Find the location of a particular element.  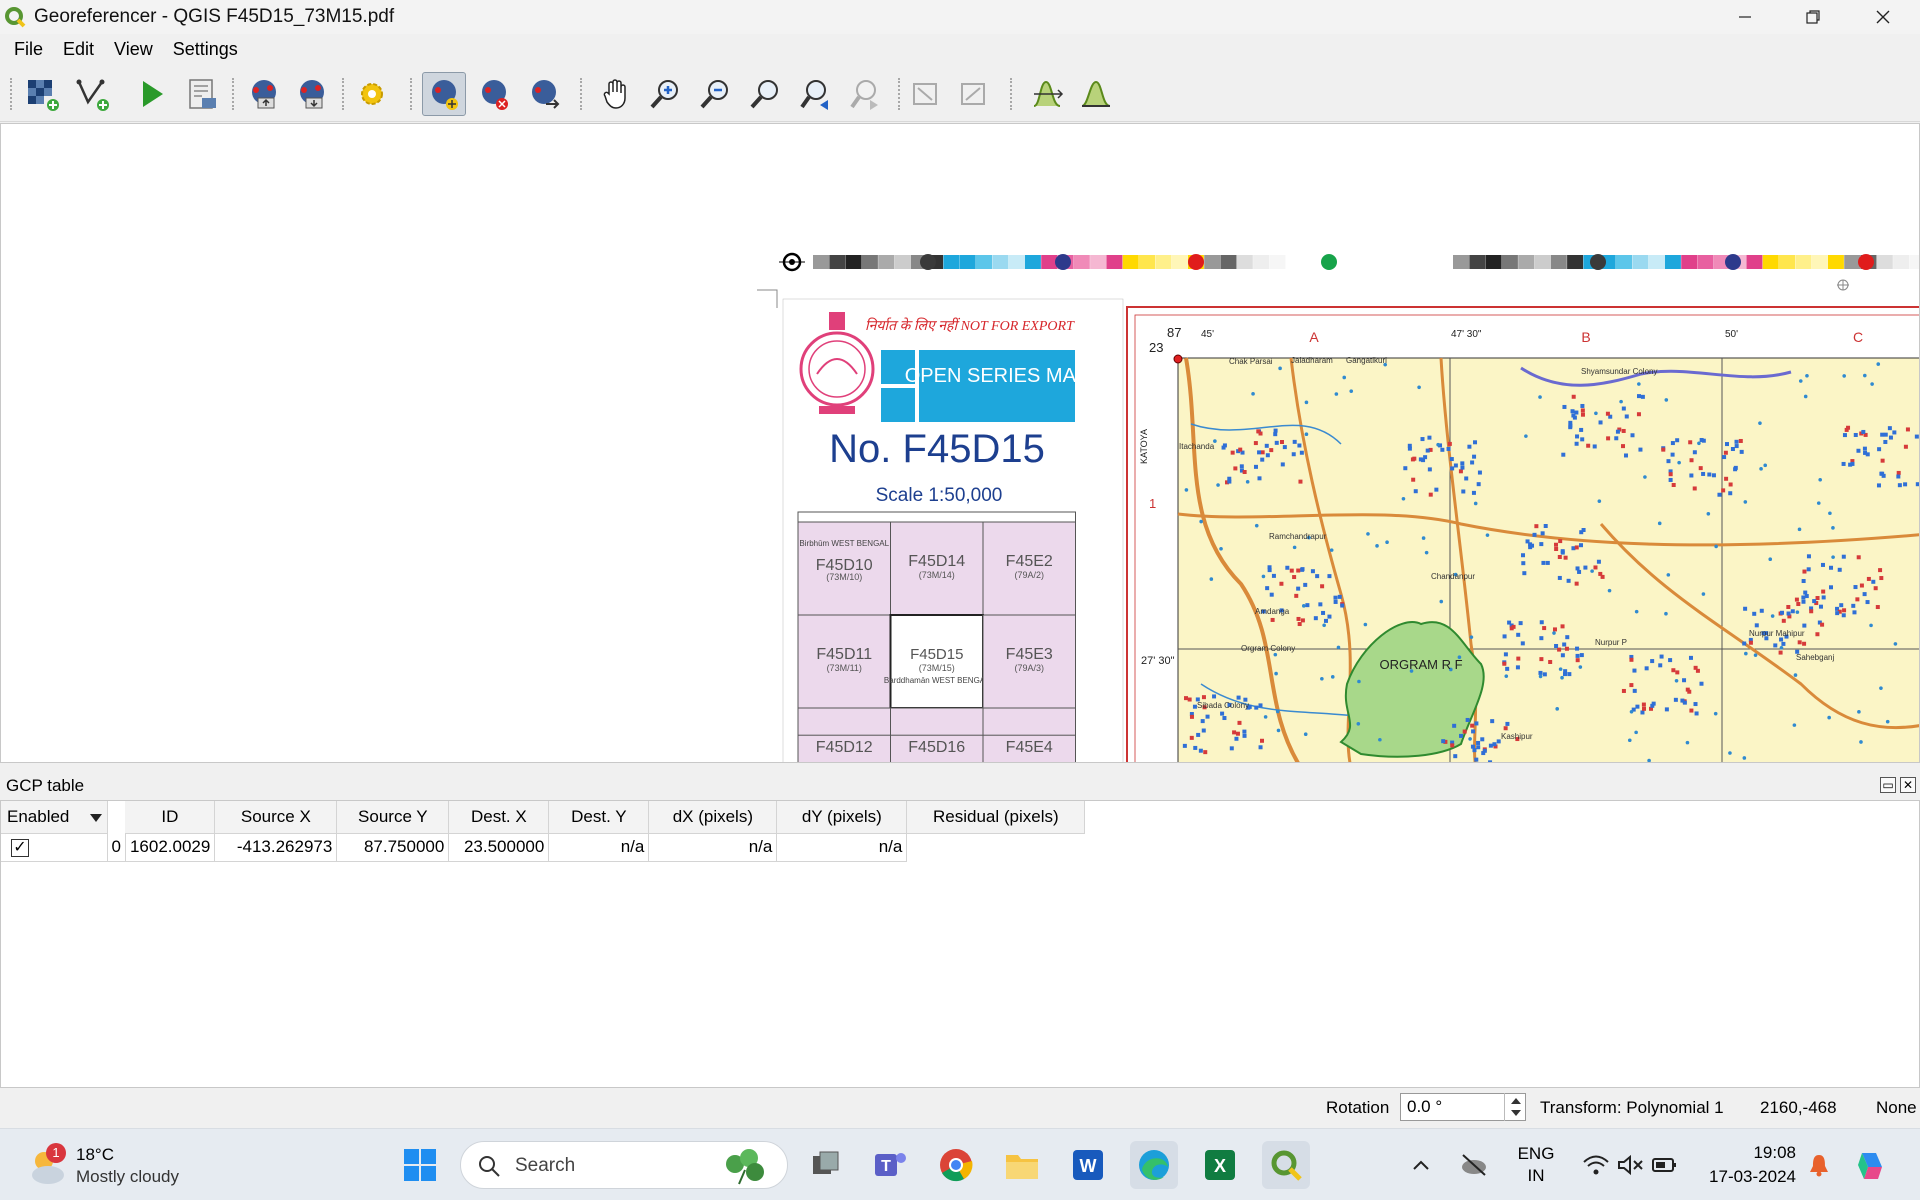

excel-app: X is located at coordinates (1220, 1165).